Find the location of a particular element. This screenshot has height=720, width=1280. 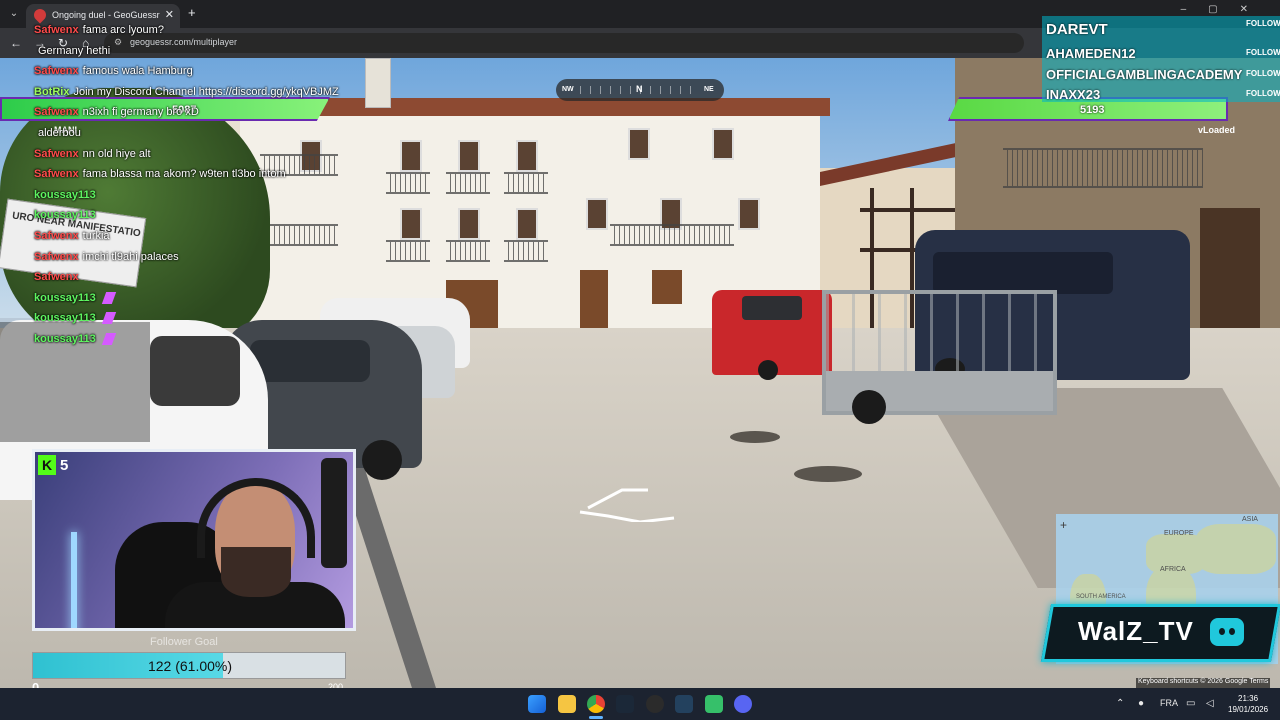

microphone-icon: ● is located at coordinates (1141, 703).